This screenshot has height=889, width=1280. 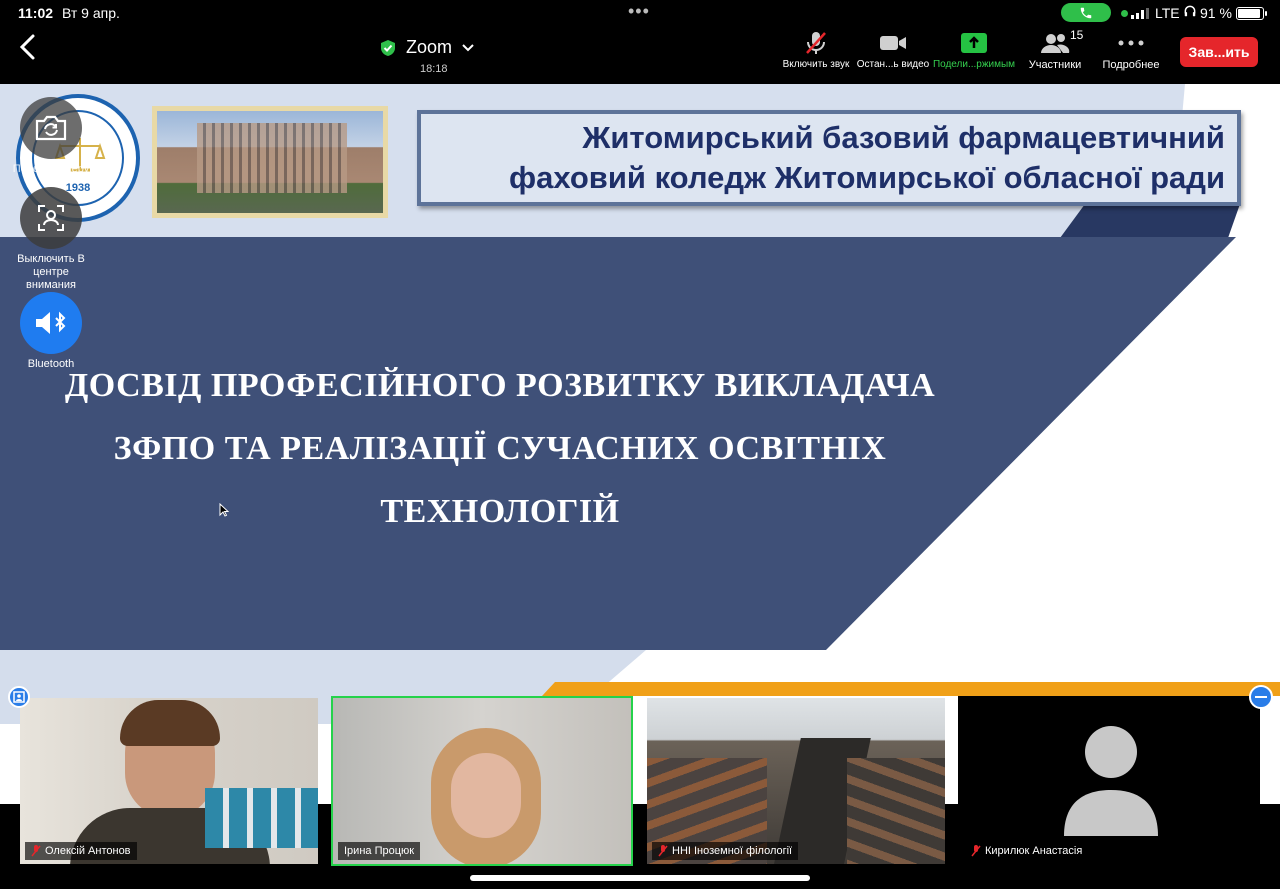 What do you see at coordinates (640, 878) in the screenshot?
I see `home-indicator` at bounding box center [640, 878].